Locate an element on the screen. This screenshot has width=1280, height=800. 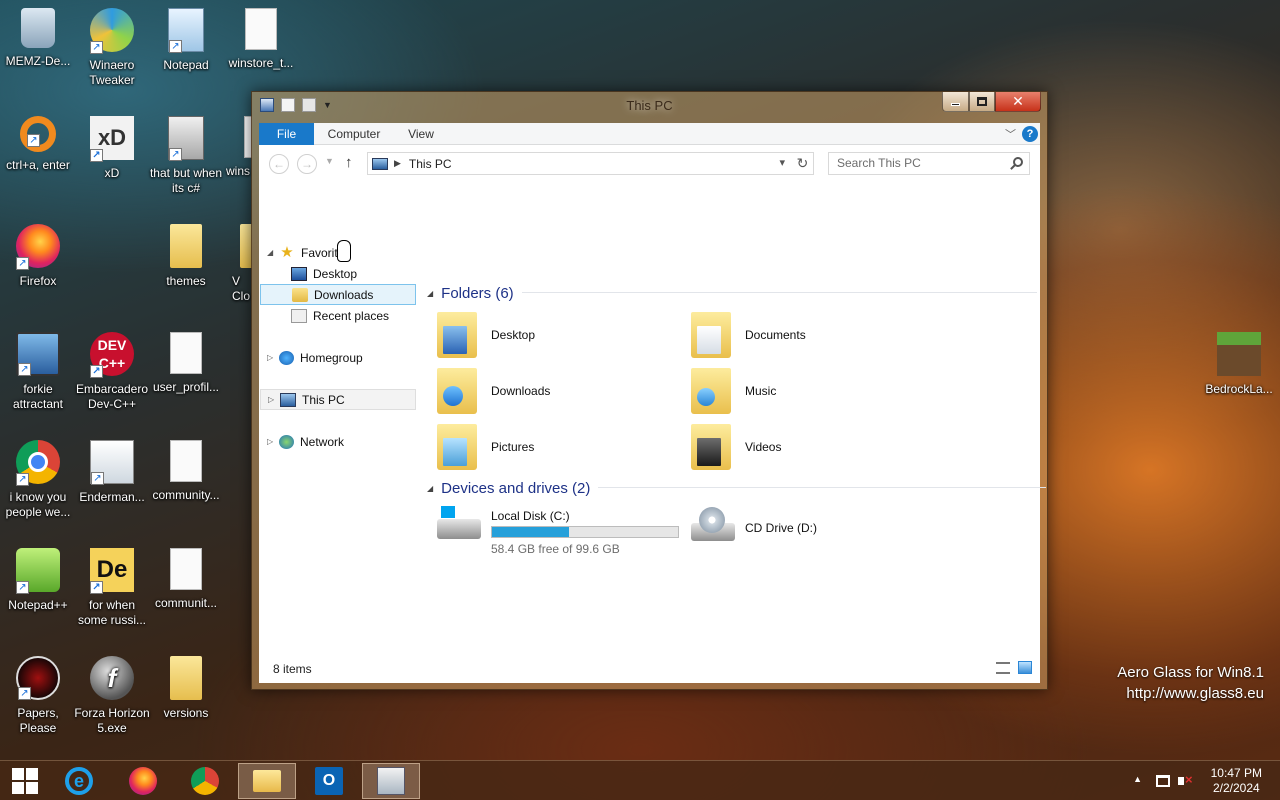
desktop-icon-ctrl-a: ↗ ctrl+a, enter is located at coordinates (38, 144).